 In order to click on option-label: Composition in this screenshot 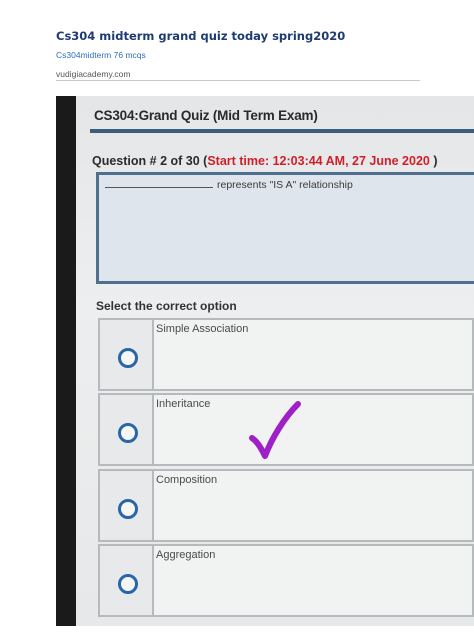, I will do `click(187, 480)`.